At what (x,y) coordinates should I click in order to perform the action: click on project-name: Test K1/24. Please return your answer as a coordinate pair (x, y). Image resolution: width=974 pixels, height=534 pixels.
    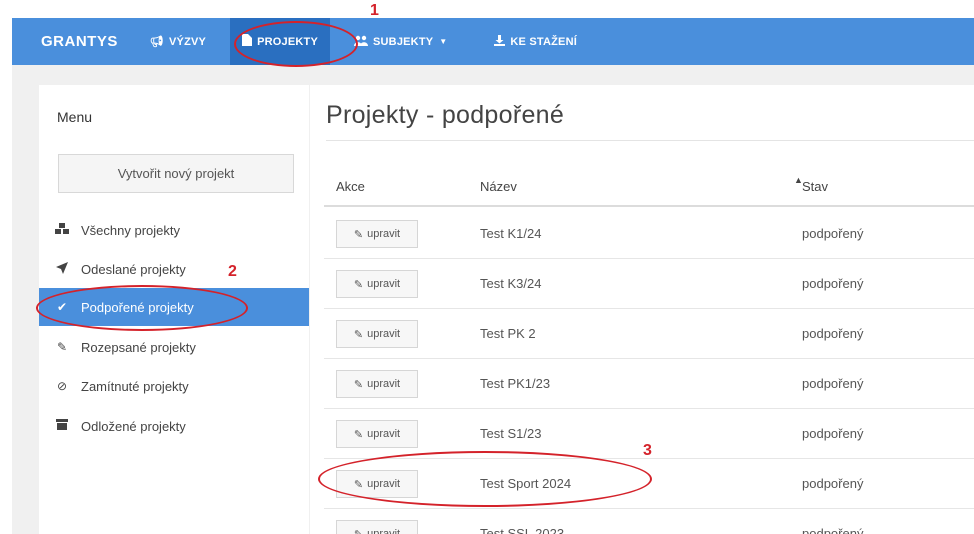
    Looking at the image, I should click on (511, 233).